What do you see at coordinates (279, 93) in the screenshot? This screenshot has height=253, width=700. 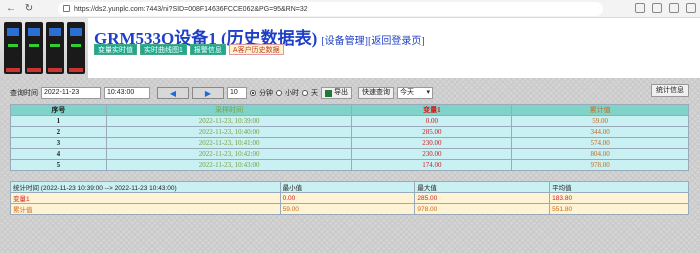 I see `radio-hour` at bounding box center [279, 93].